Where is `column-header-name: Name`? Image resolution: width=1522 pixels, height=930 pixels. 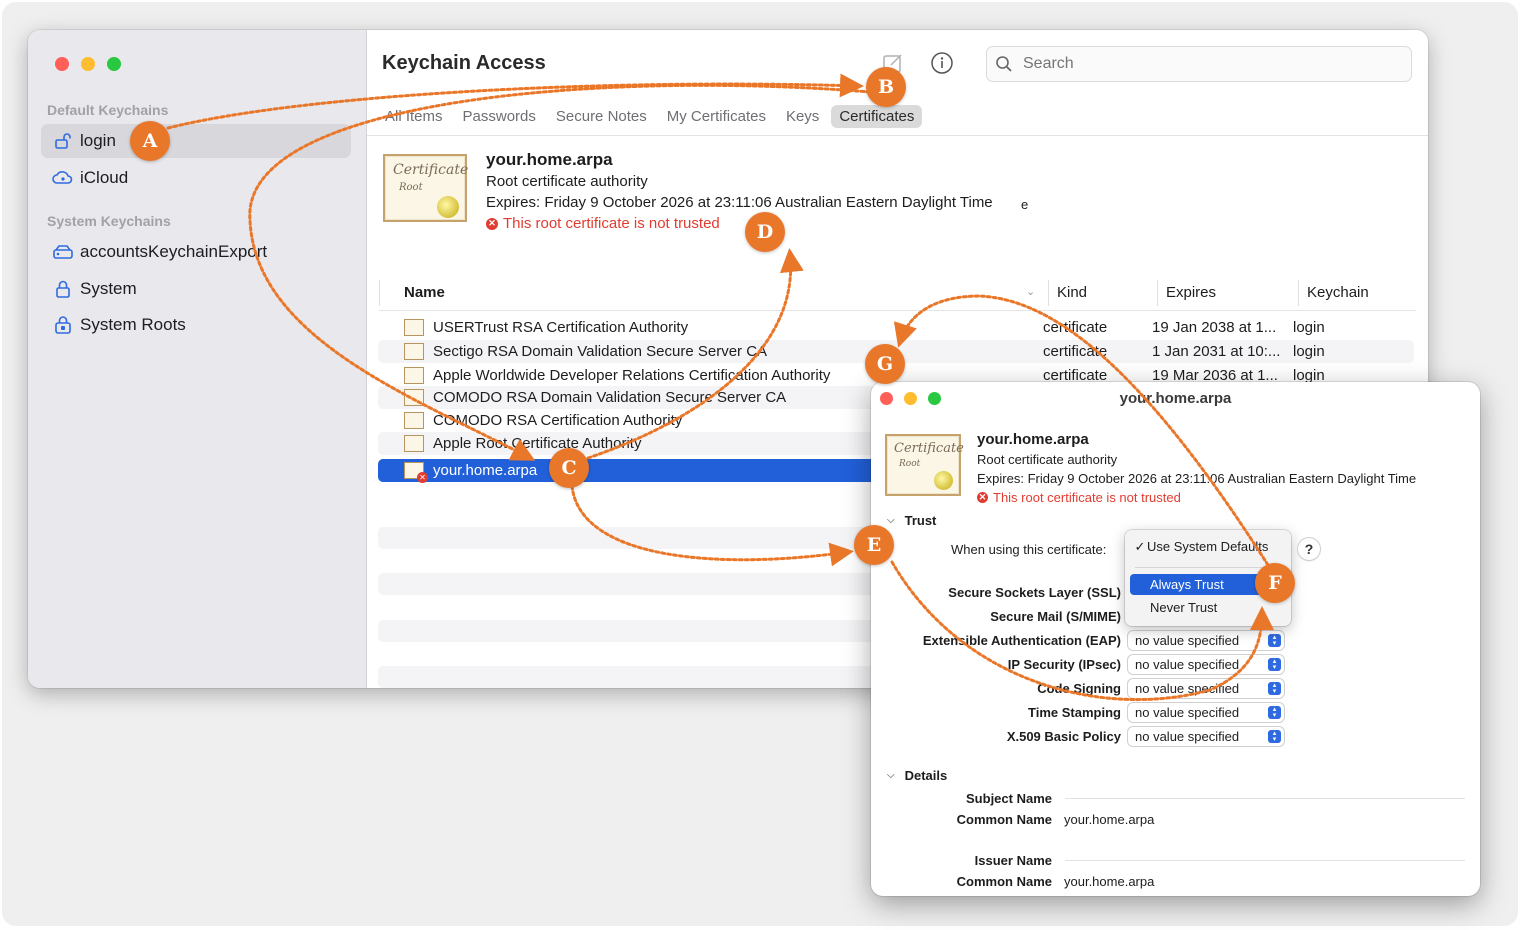 column-header-name: Name is located at coordinates (424, 292).